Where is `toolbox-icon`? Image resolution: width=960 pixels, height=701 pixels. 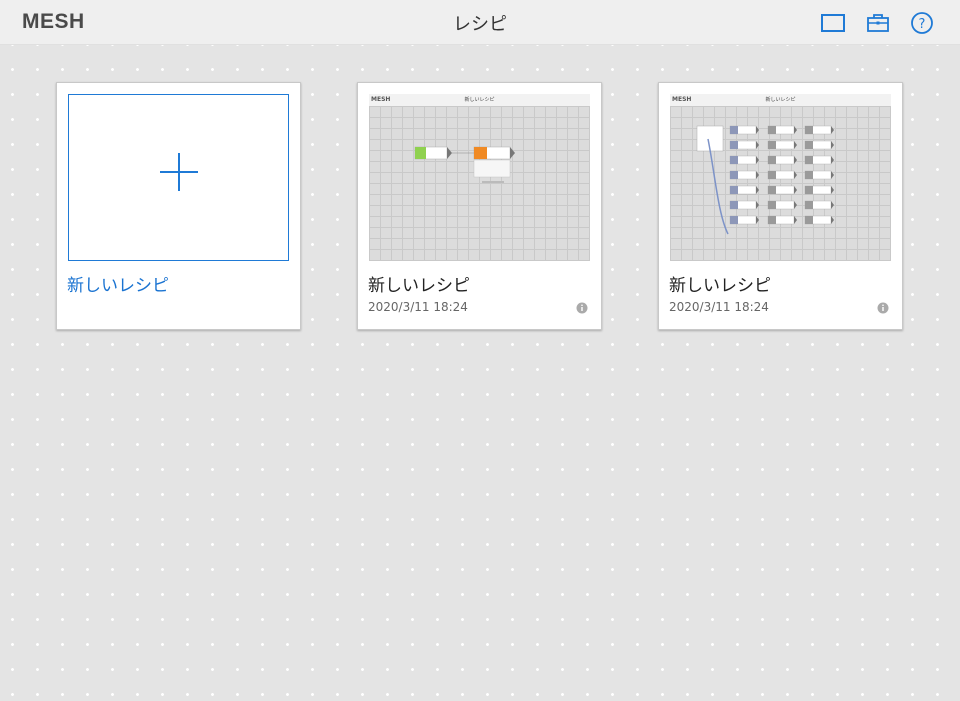
toolbox-icon is located at coordinates (878, 23).